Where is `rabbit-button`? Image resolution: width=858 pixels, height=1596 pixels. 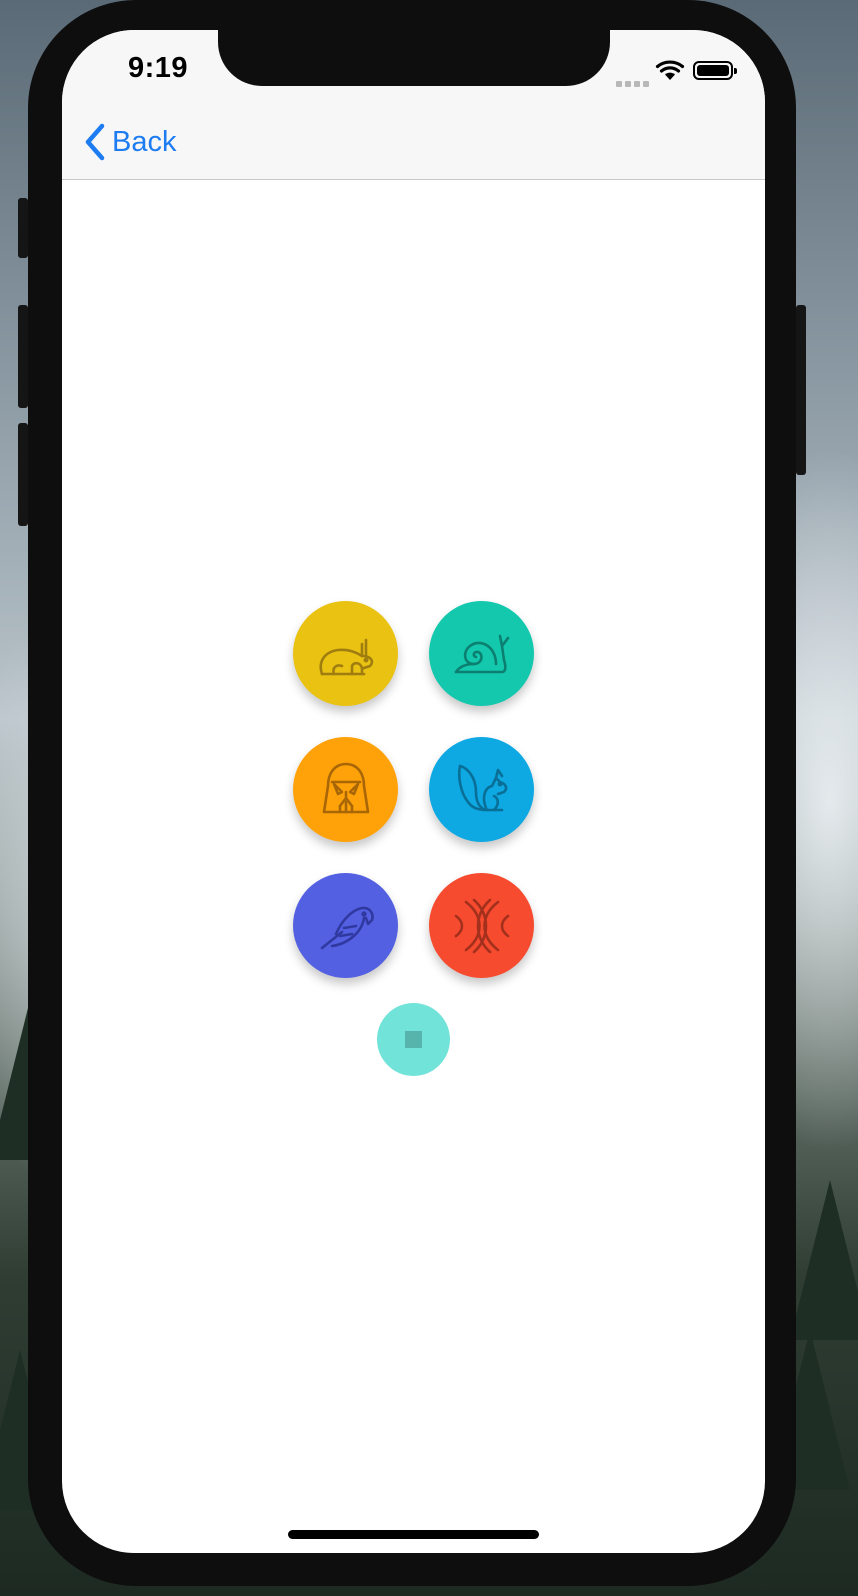 rabbit-button is located at coordinates (345, 653).